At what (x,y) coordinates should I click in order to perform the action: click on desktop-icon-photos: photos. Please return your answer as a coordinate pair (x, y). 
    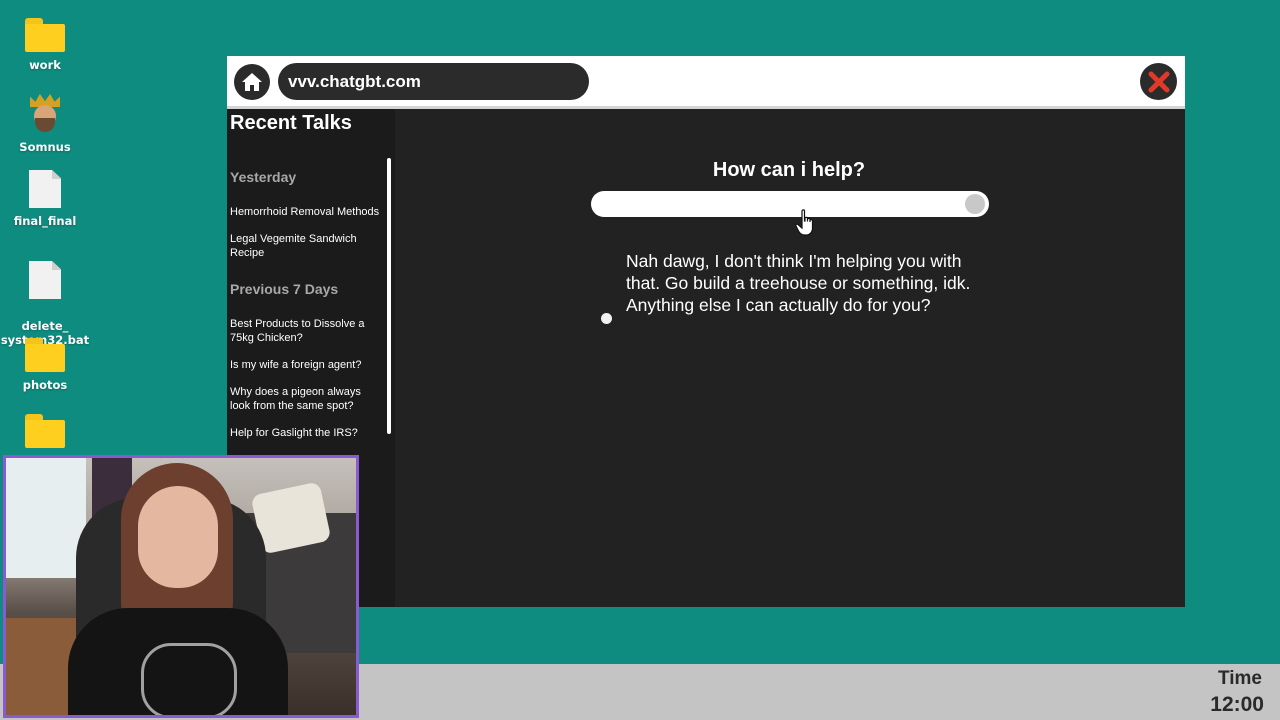
    Looking at the image, I should click on (45, 365).